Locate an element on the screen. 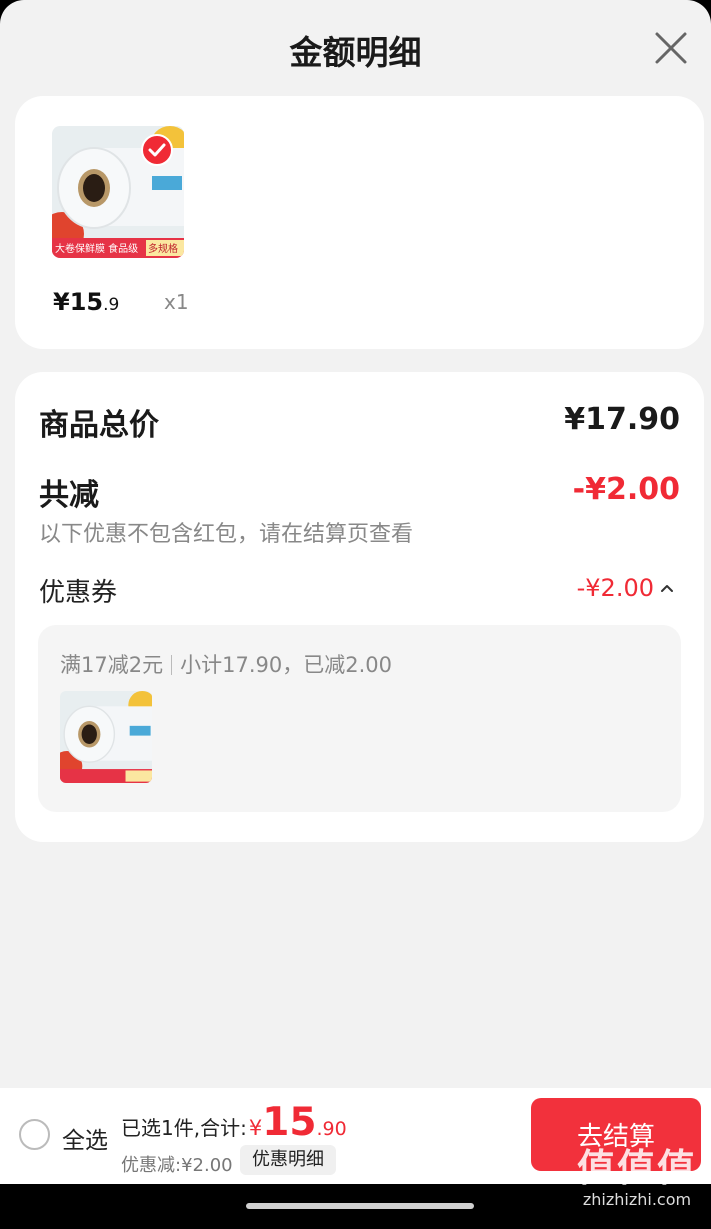 The image size is (711, 1229). coupon-value-toggle: -¥2.00 is located at coordinates (625, 588).